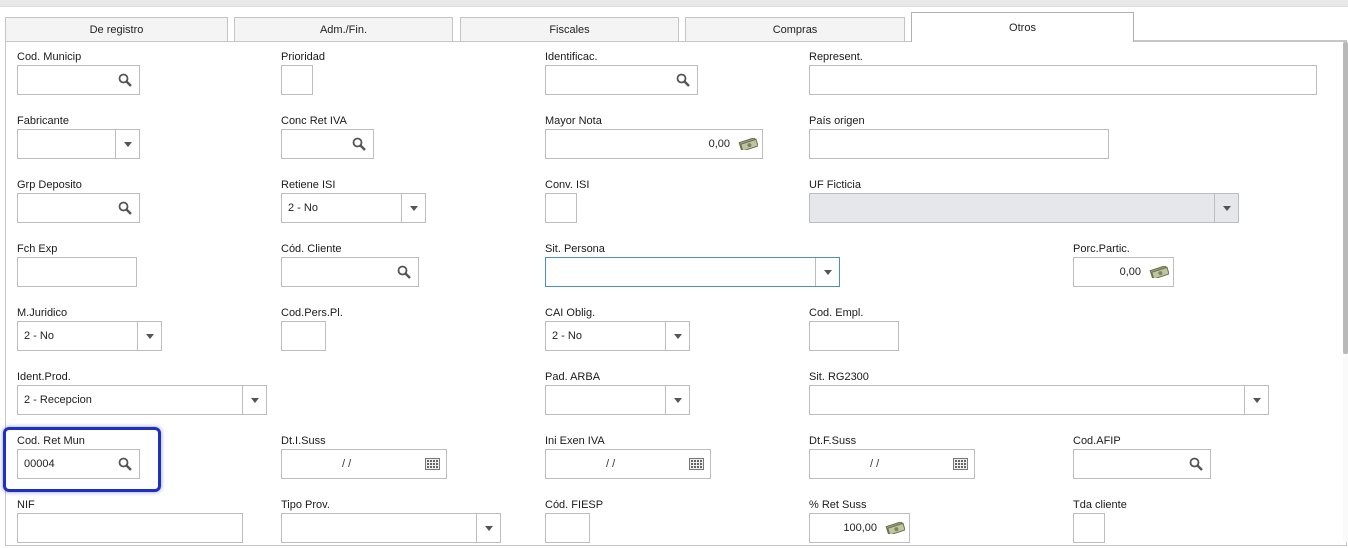 The width and height of the screenshot is (1348, 548). What do you see at coordinates (875, 464) in the screenshot?
I see `dt-f-suss-value: / /` at bounding box center [875, 464].